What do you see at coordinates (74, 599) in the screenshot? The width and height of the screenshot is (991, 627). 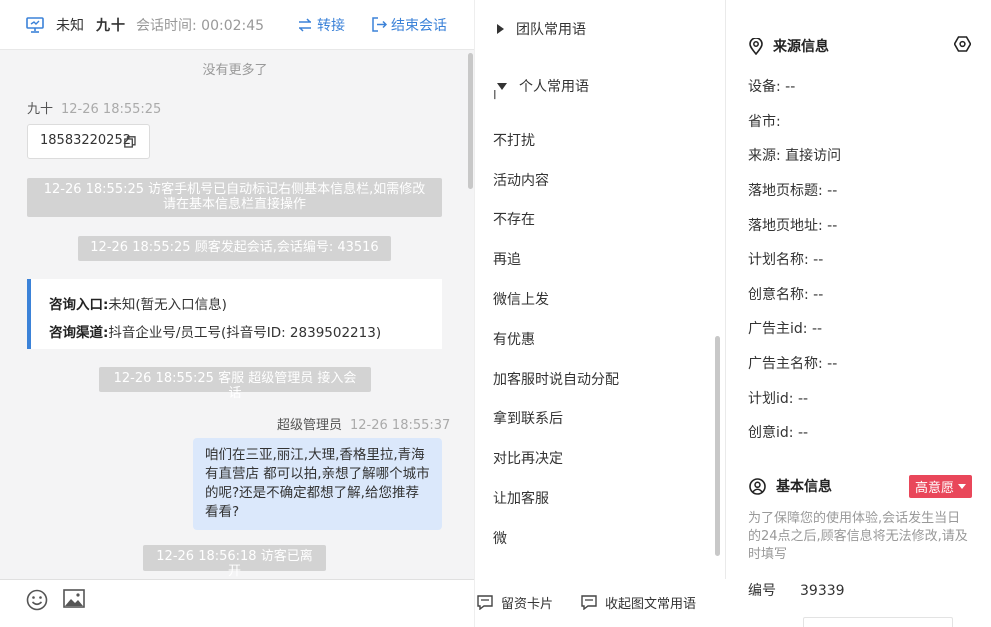 I see `image-icon` at bounding box center [74, 599].